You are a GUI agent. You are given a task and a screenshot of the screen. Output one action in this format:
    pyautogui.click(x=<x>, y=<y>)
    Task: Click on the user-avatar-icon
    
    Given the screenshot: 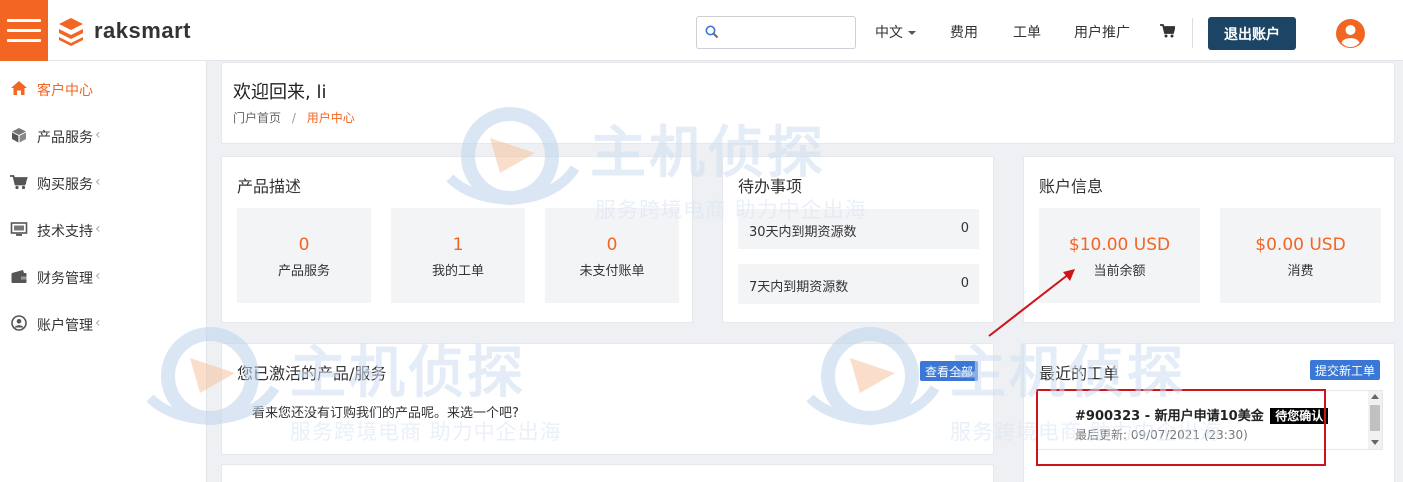 What is the action you would take?
    pyautogui.click(x=1350, y=33)
    